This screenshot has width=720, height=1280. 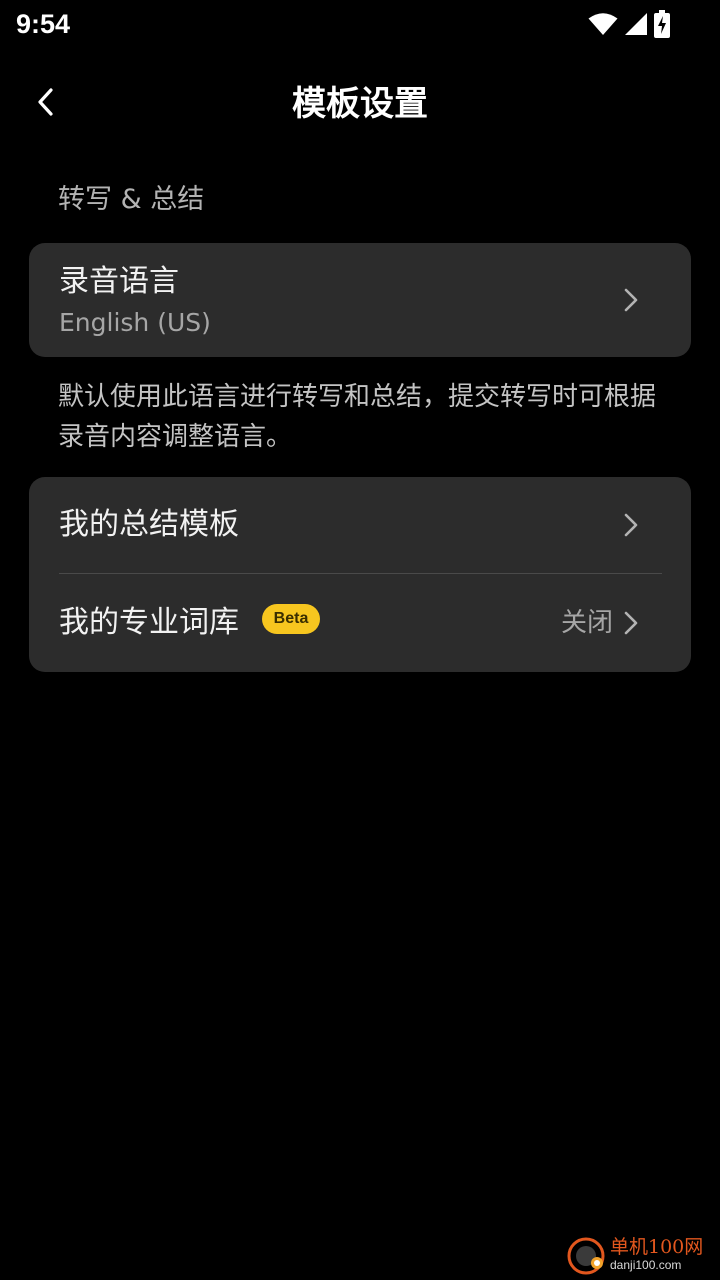 I want to click on section-label: 转写 & 总结, so click(x=131, y=199).